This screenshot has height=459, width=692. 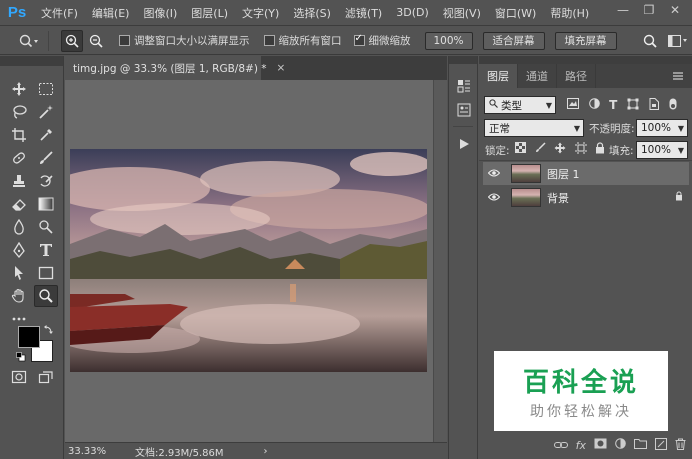 I want to click on resize-windows-option: 调整窗口大小以满屏显示, so click(x=184, y=40).